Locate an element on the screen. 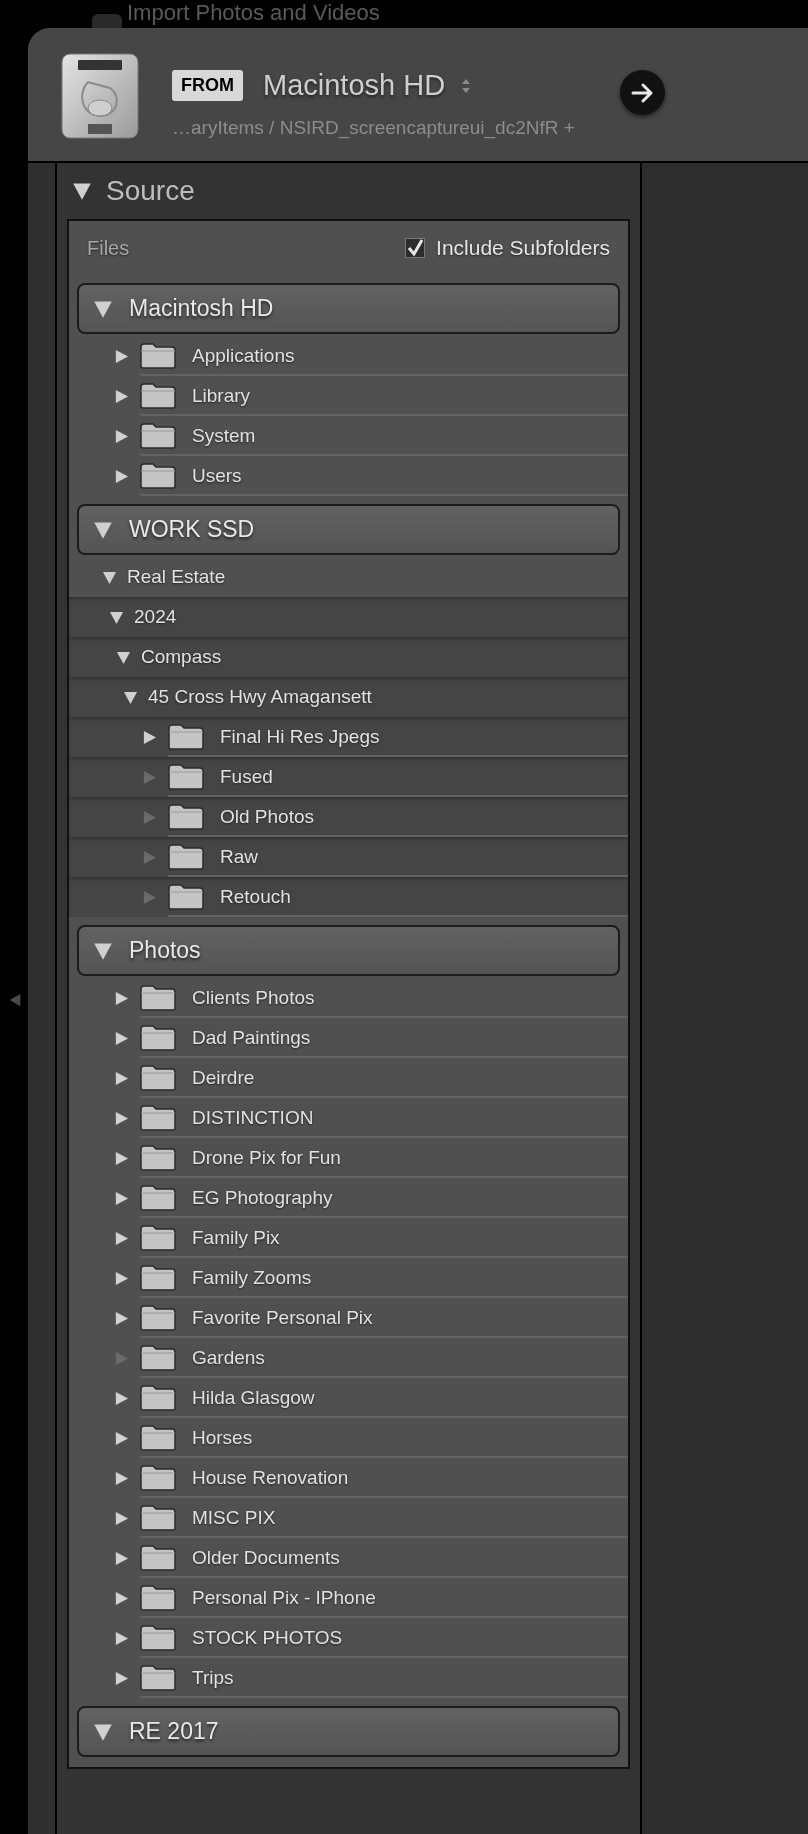  folder-row: Drone Pix for Fun is located at coordinates (348, 1158).